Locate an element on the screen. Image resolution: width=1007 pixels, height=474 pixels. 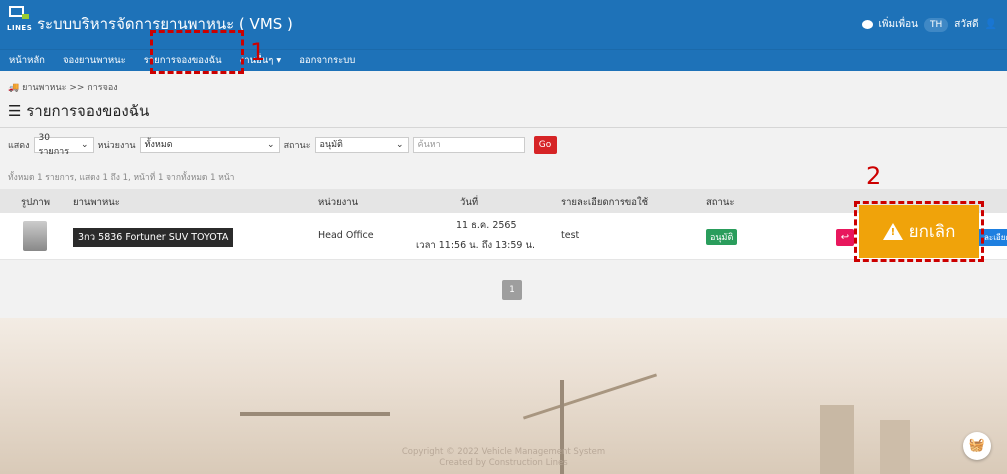
user-area: เพิ่มเพื่อน TH สวัสดี 👤 is located at coordinates (929, 24).